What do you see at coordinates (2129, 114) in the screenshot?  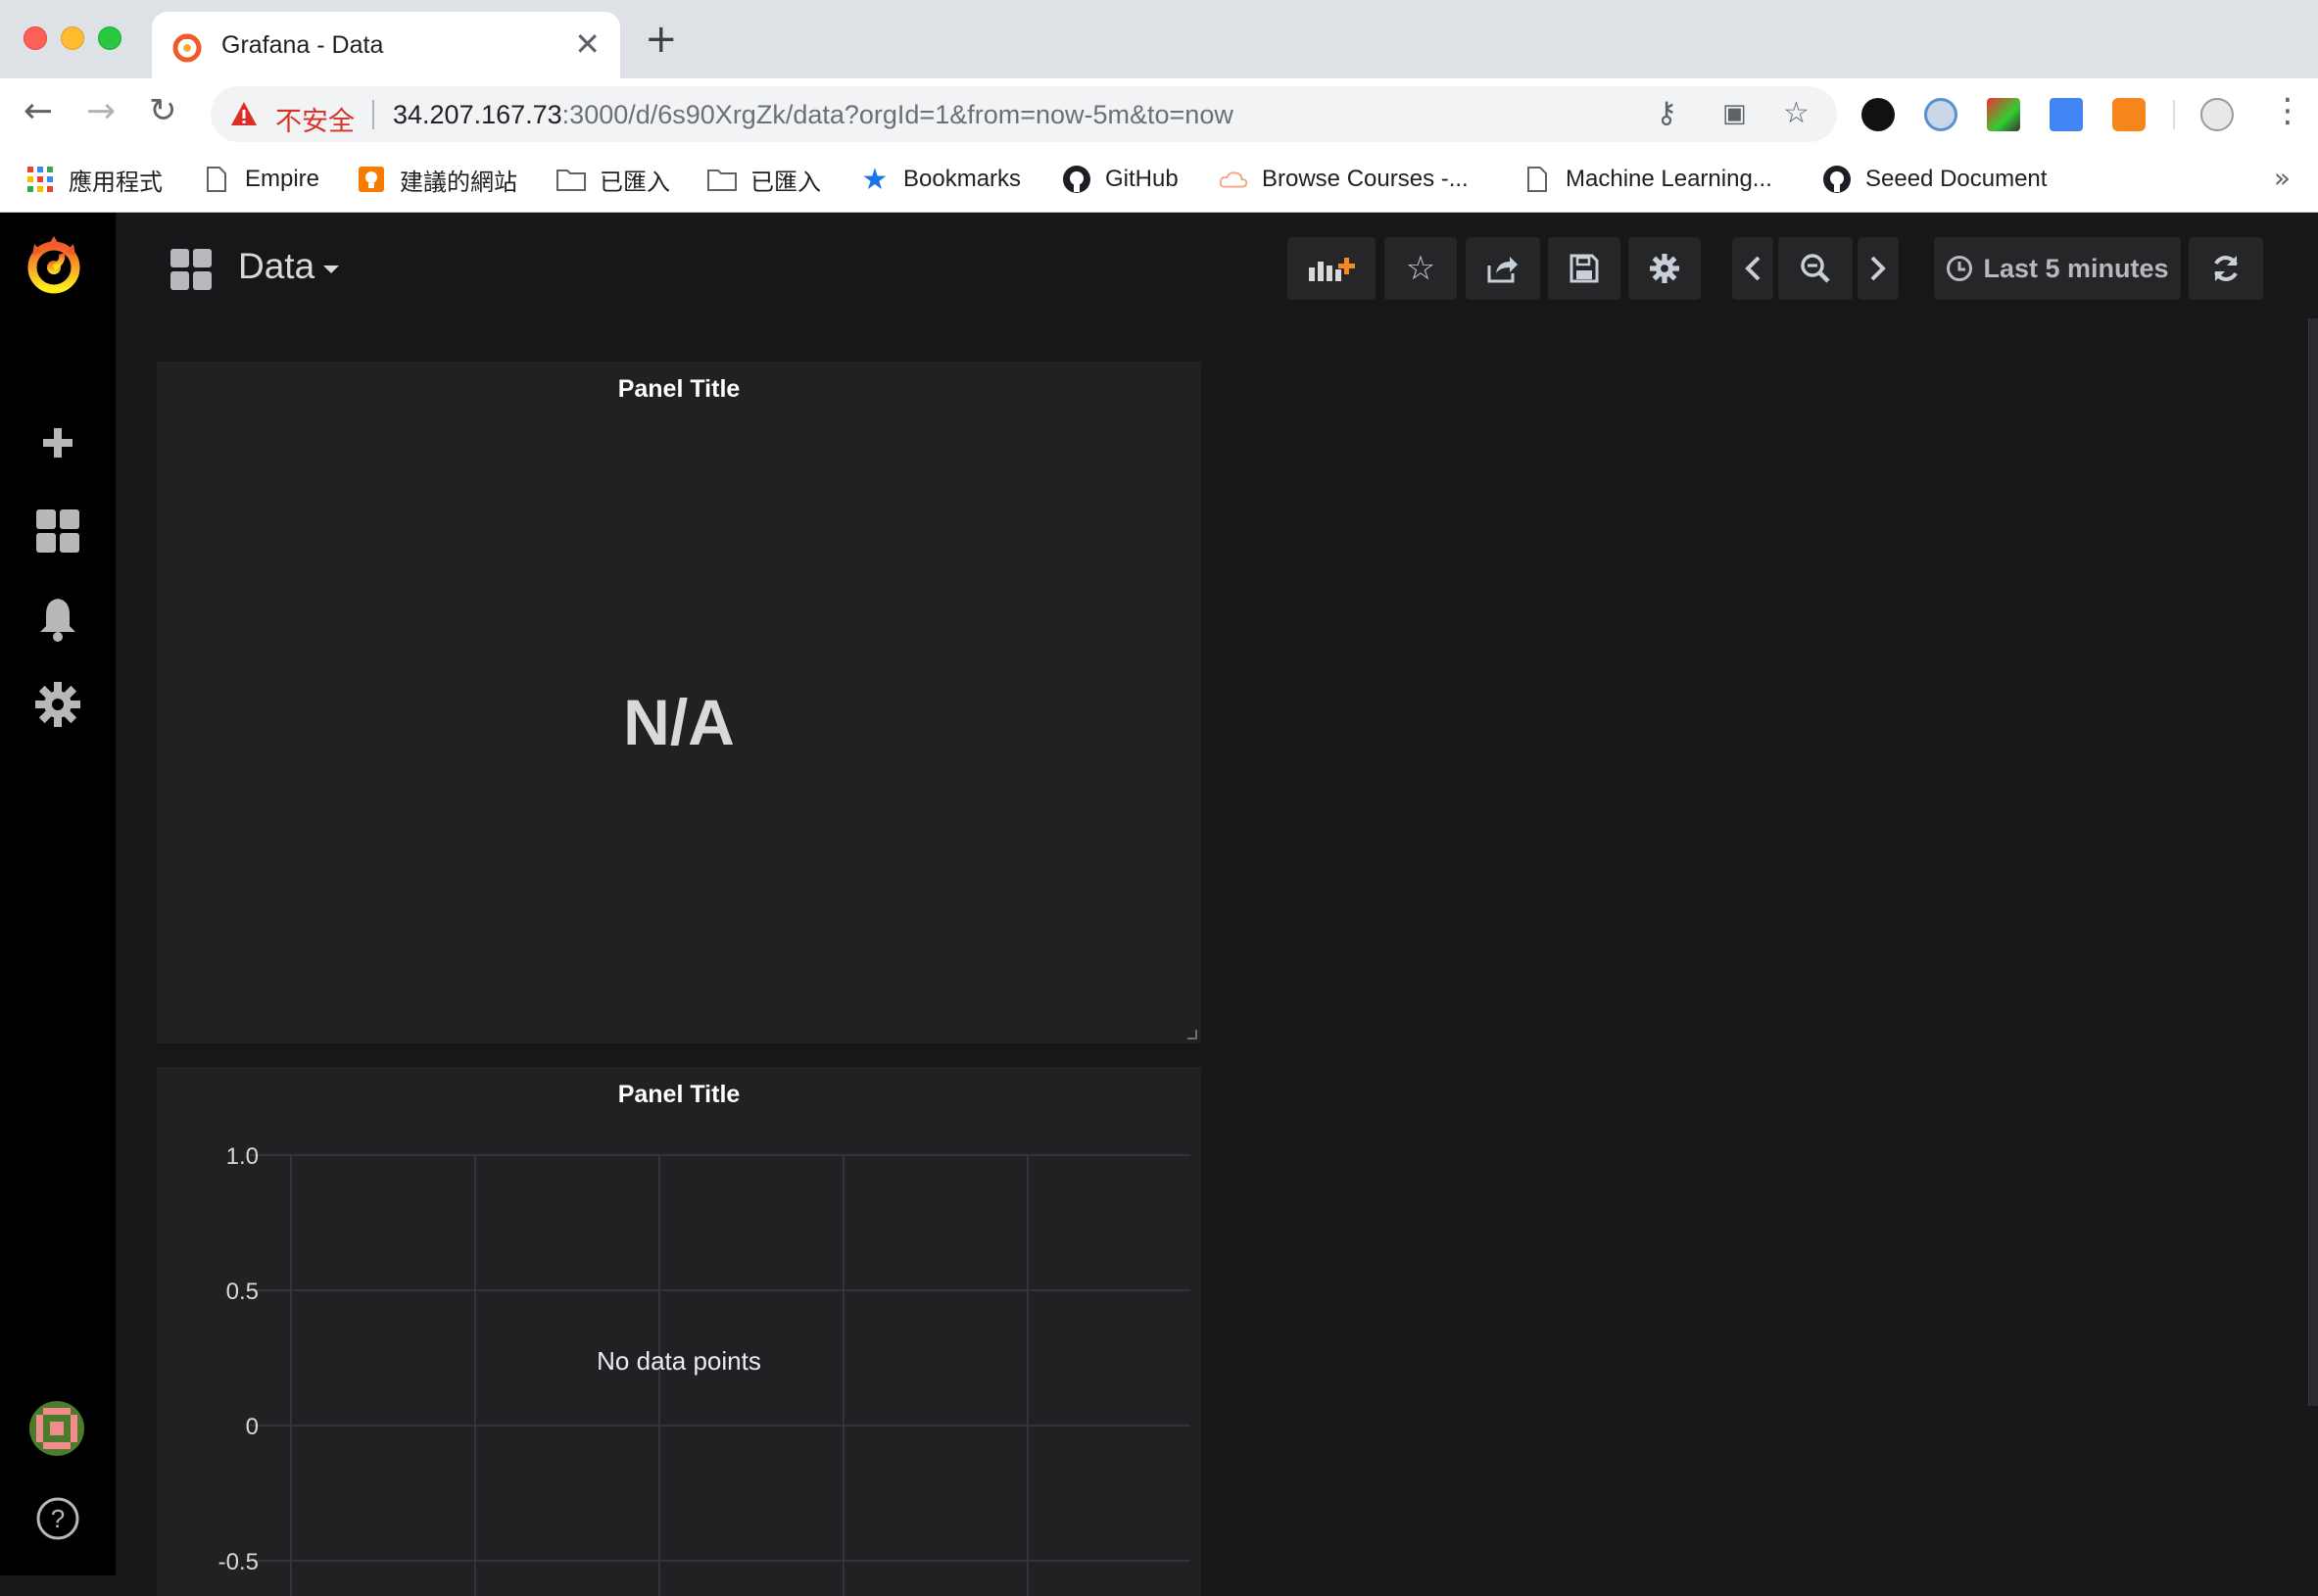 I see `extension-metamask-icon` at bounding box center [2129, 114].